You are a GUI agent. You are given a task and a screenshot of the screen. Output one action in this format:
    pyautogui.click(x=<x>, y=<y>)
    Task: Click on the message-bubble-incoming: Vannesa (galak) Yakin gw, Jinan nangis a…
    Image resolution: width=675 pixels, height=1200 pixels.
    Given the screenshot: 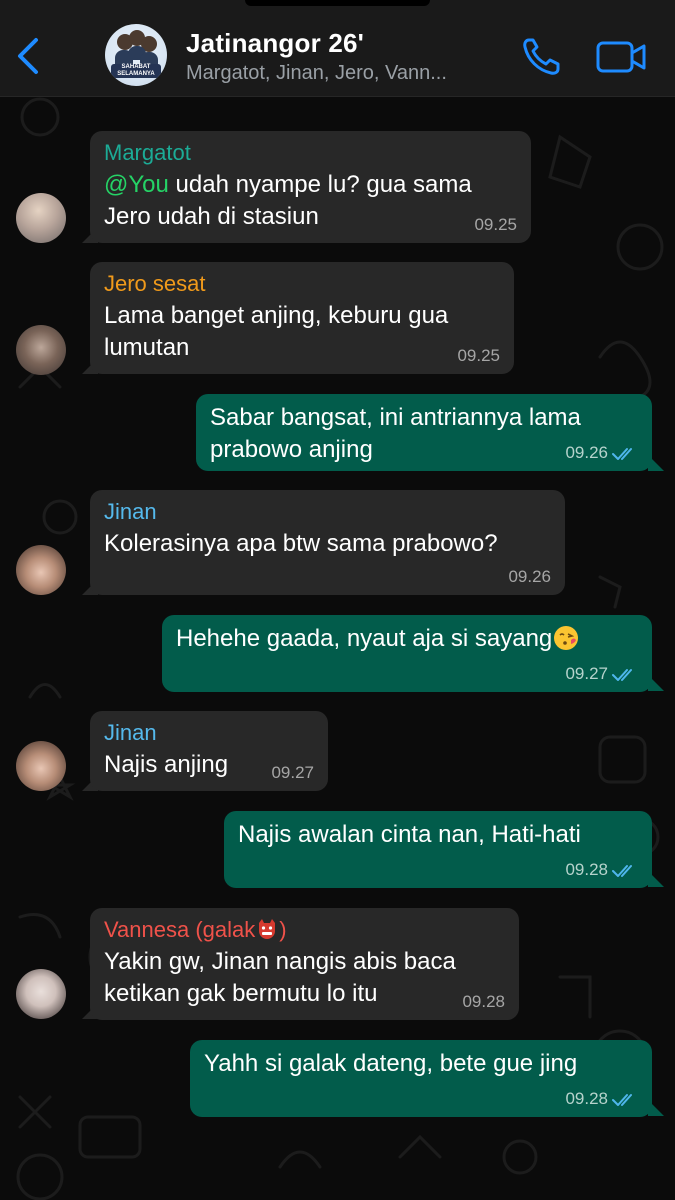 What is the action you would take?
    pyautogui.click(x=304, y=964)
    